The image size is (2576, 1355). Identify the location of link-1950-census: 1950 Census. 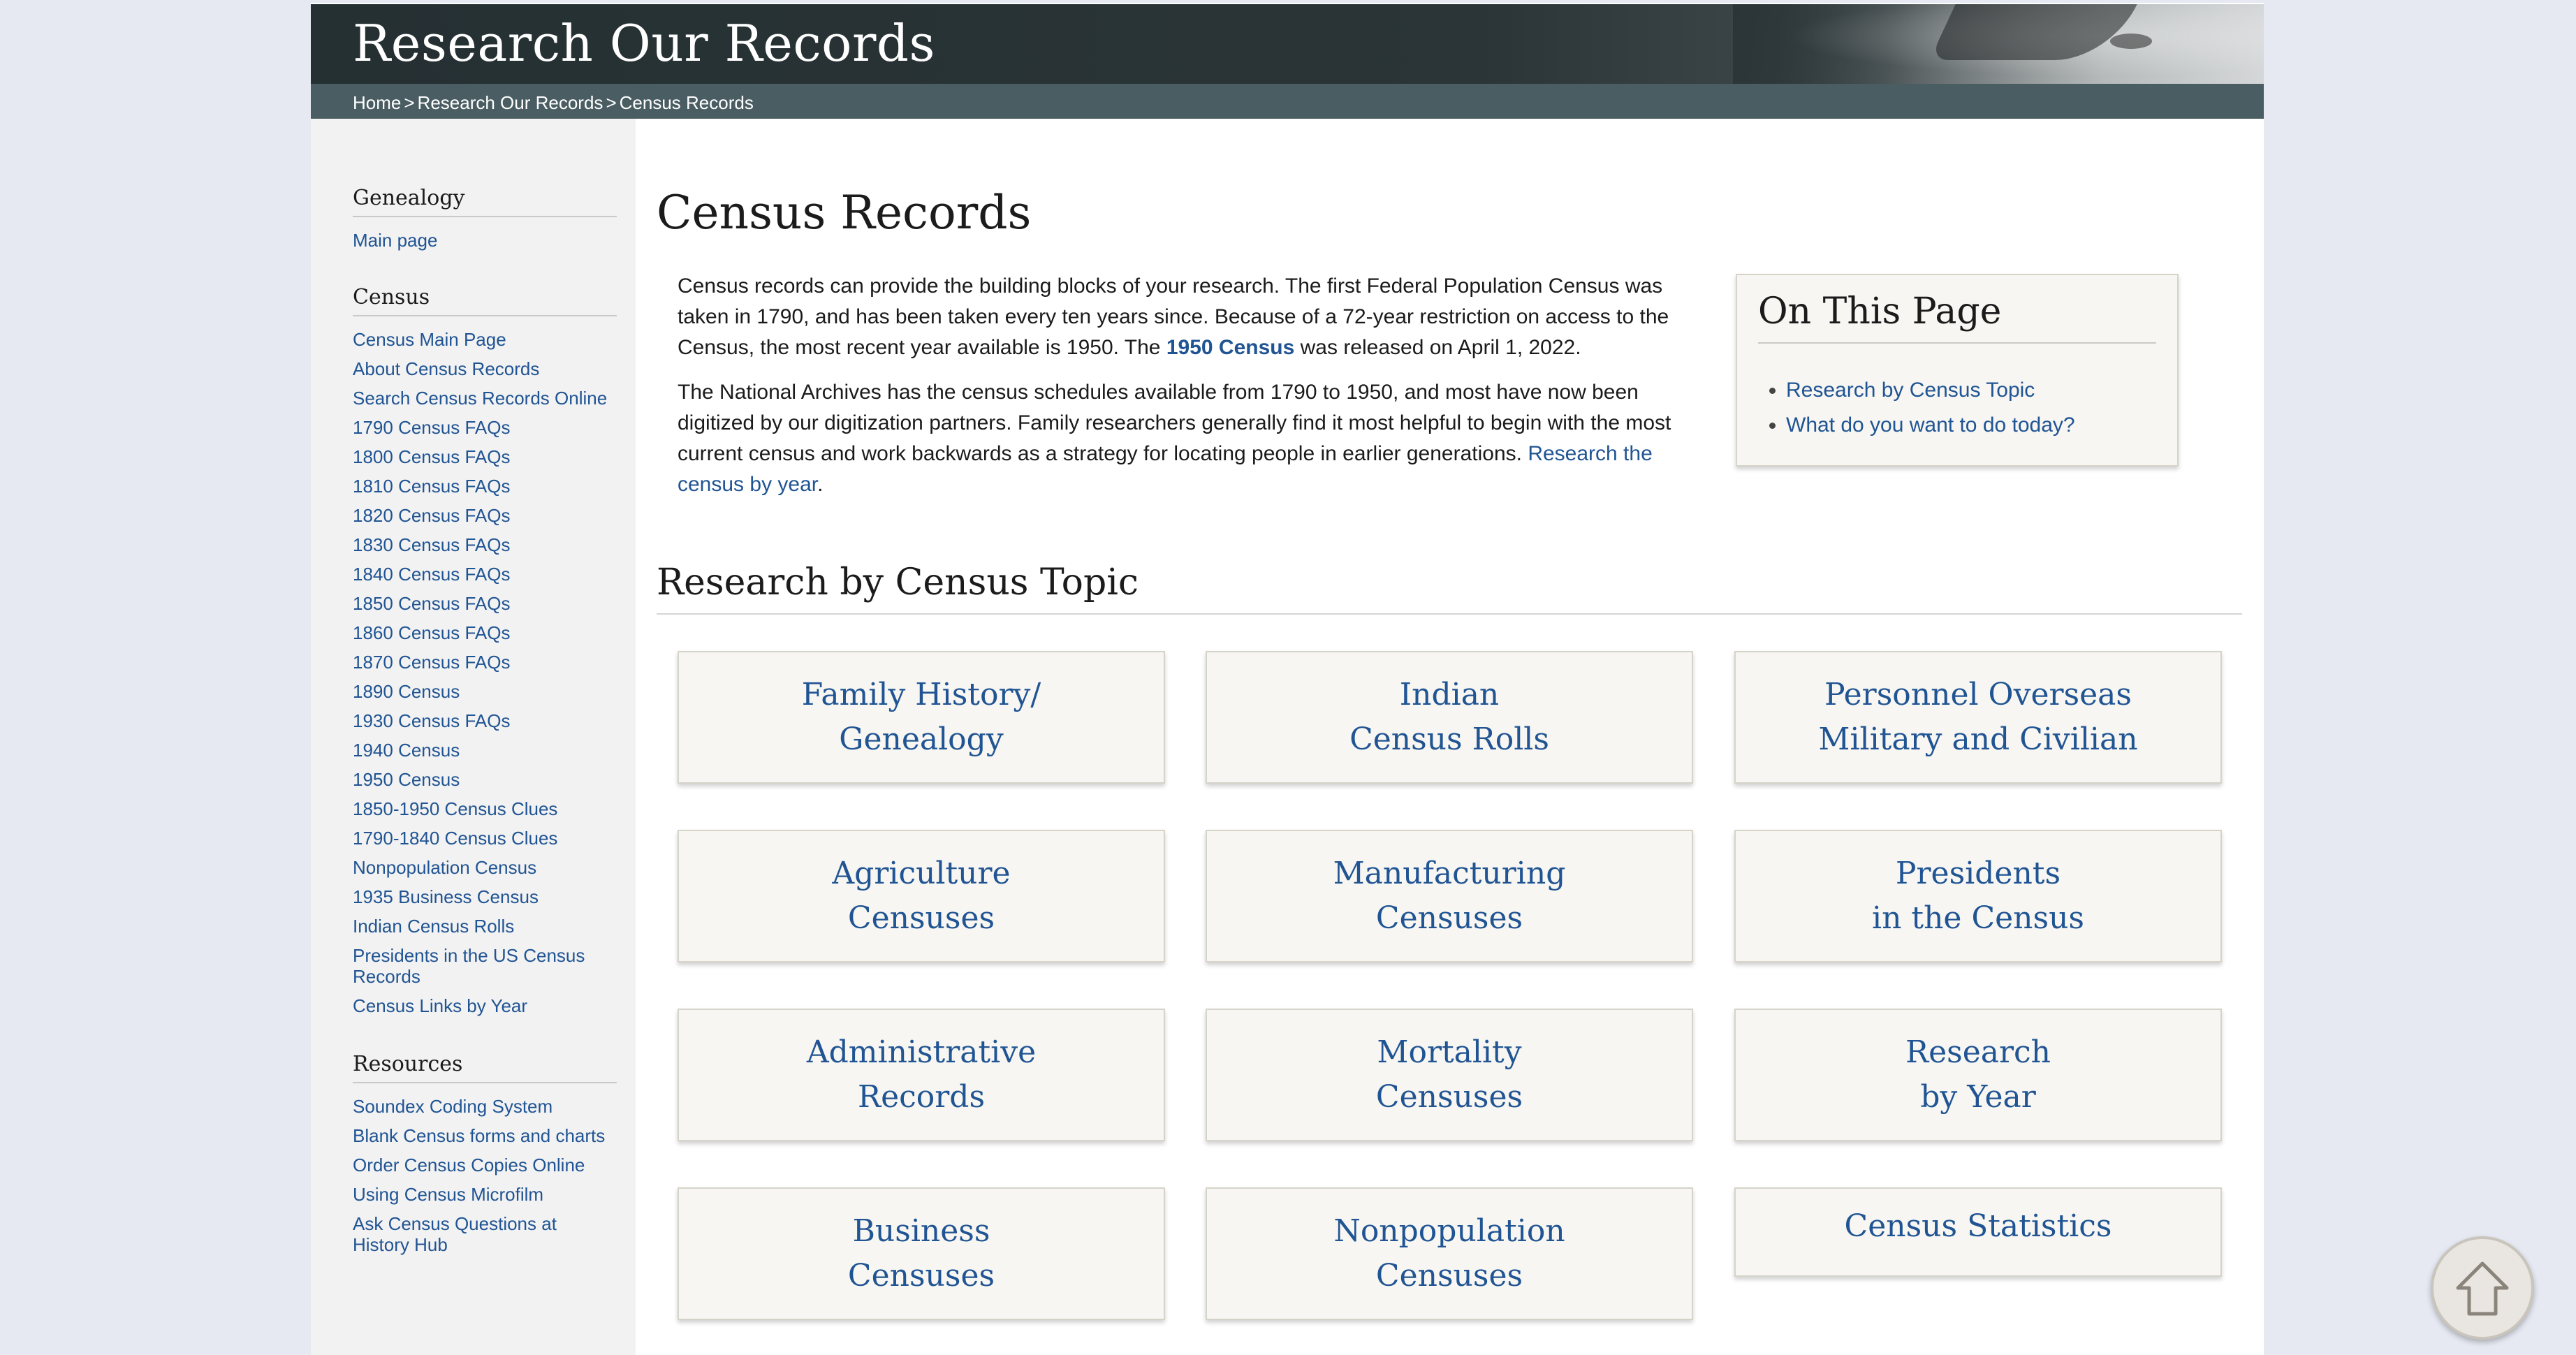
(1230, 347).